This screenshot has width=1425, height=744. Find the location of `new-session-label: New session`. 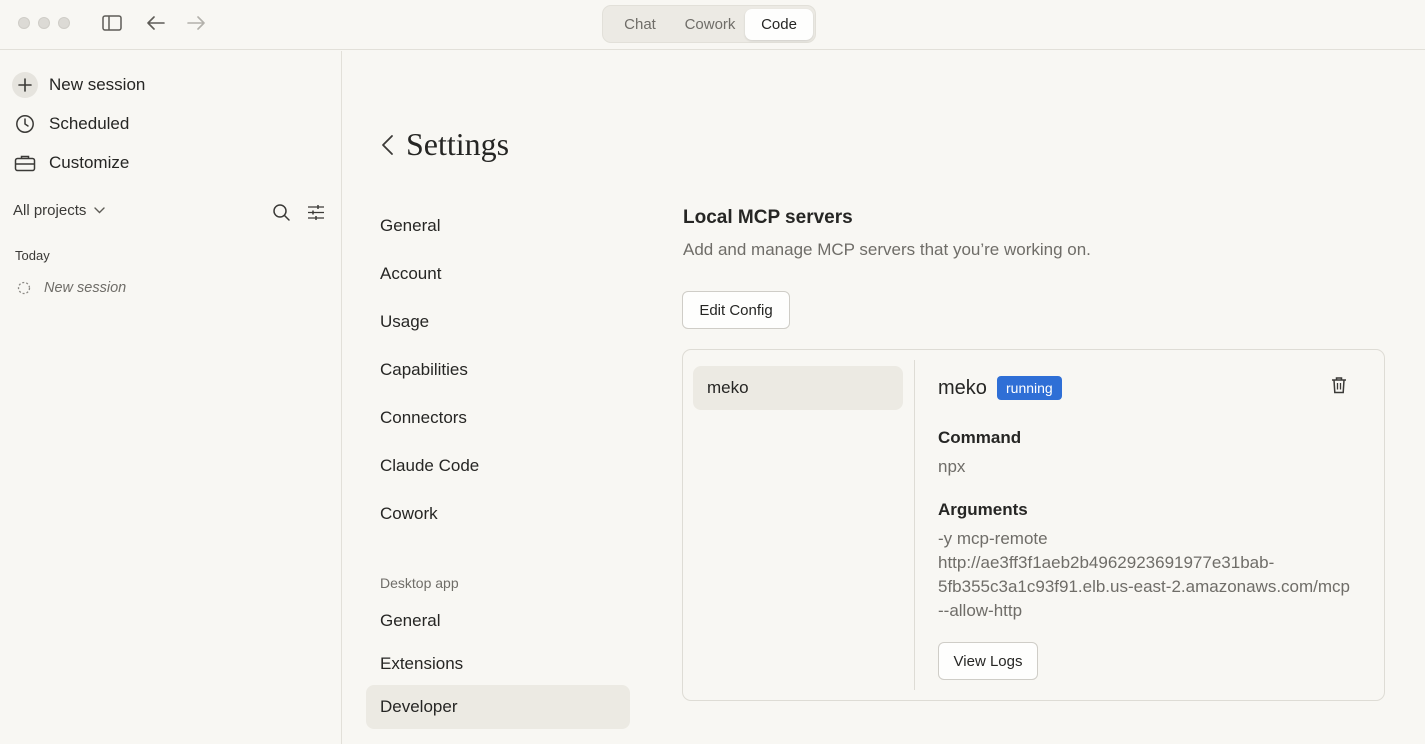

new-session-label: New session is located at coordinates (97, 84).